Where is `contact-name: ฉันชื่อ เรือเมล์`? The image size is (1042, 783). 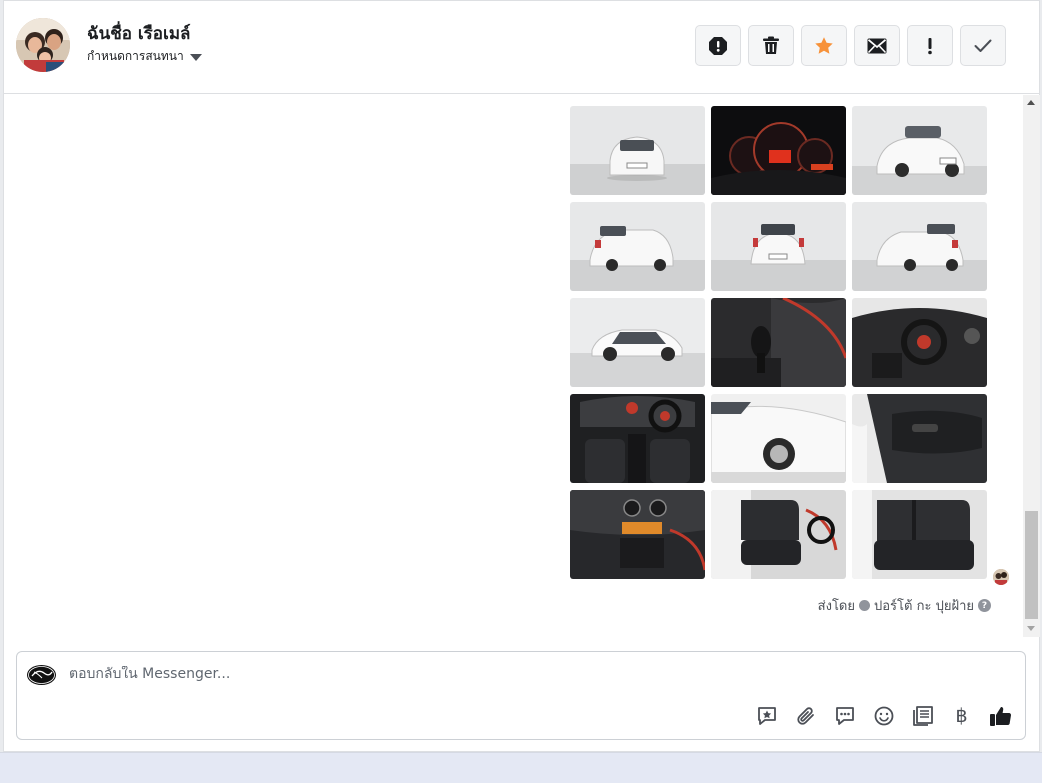 contact-name: ฉันชื่อ เรือเมล์ is located at coordinates (138, 33).